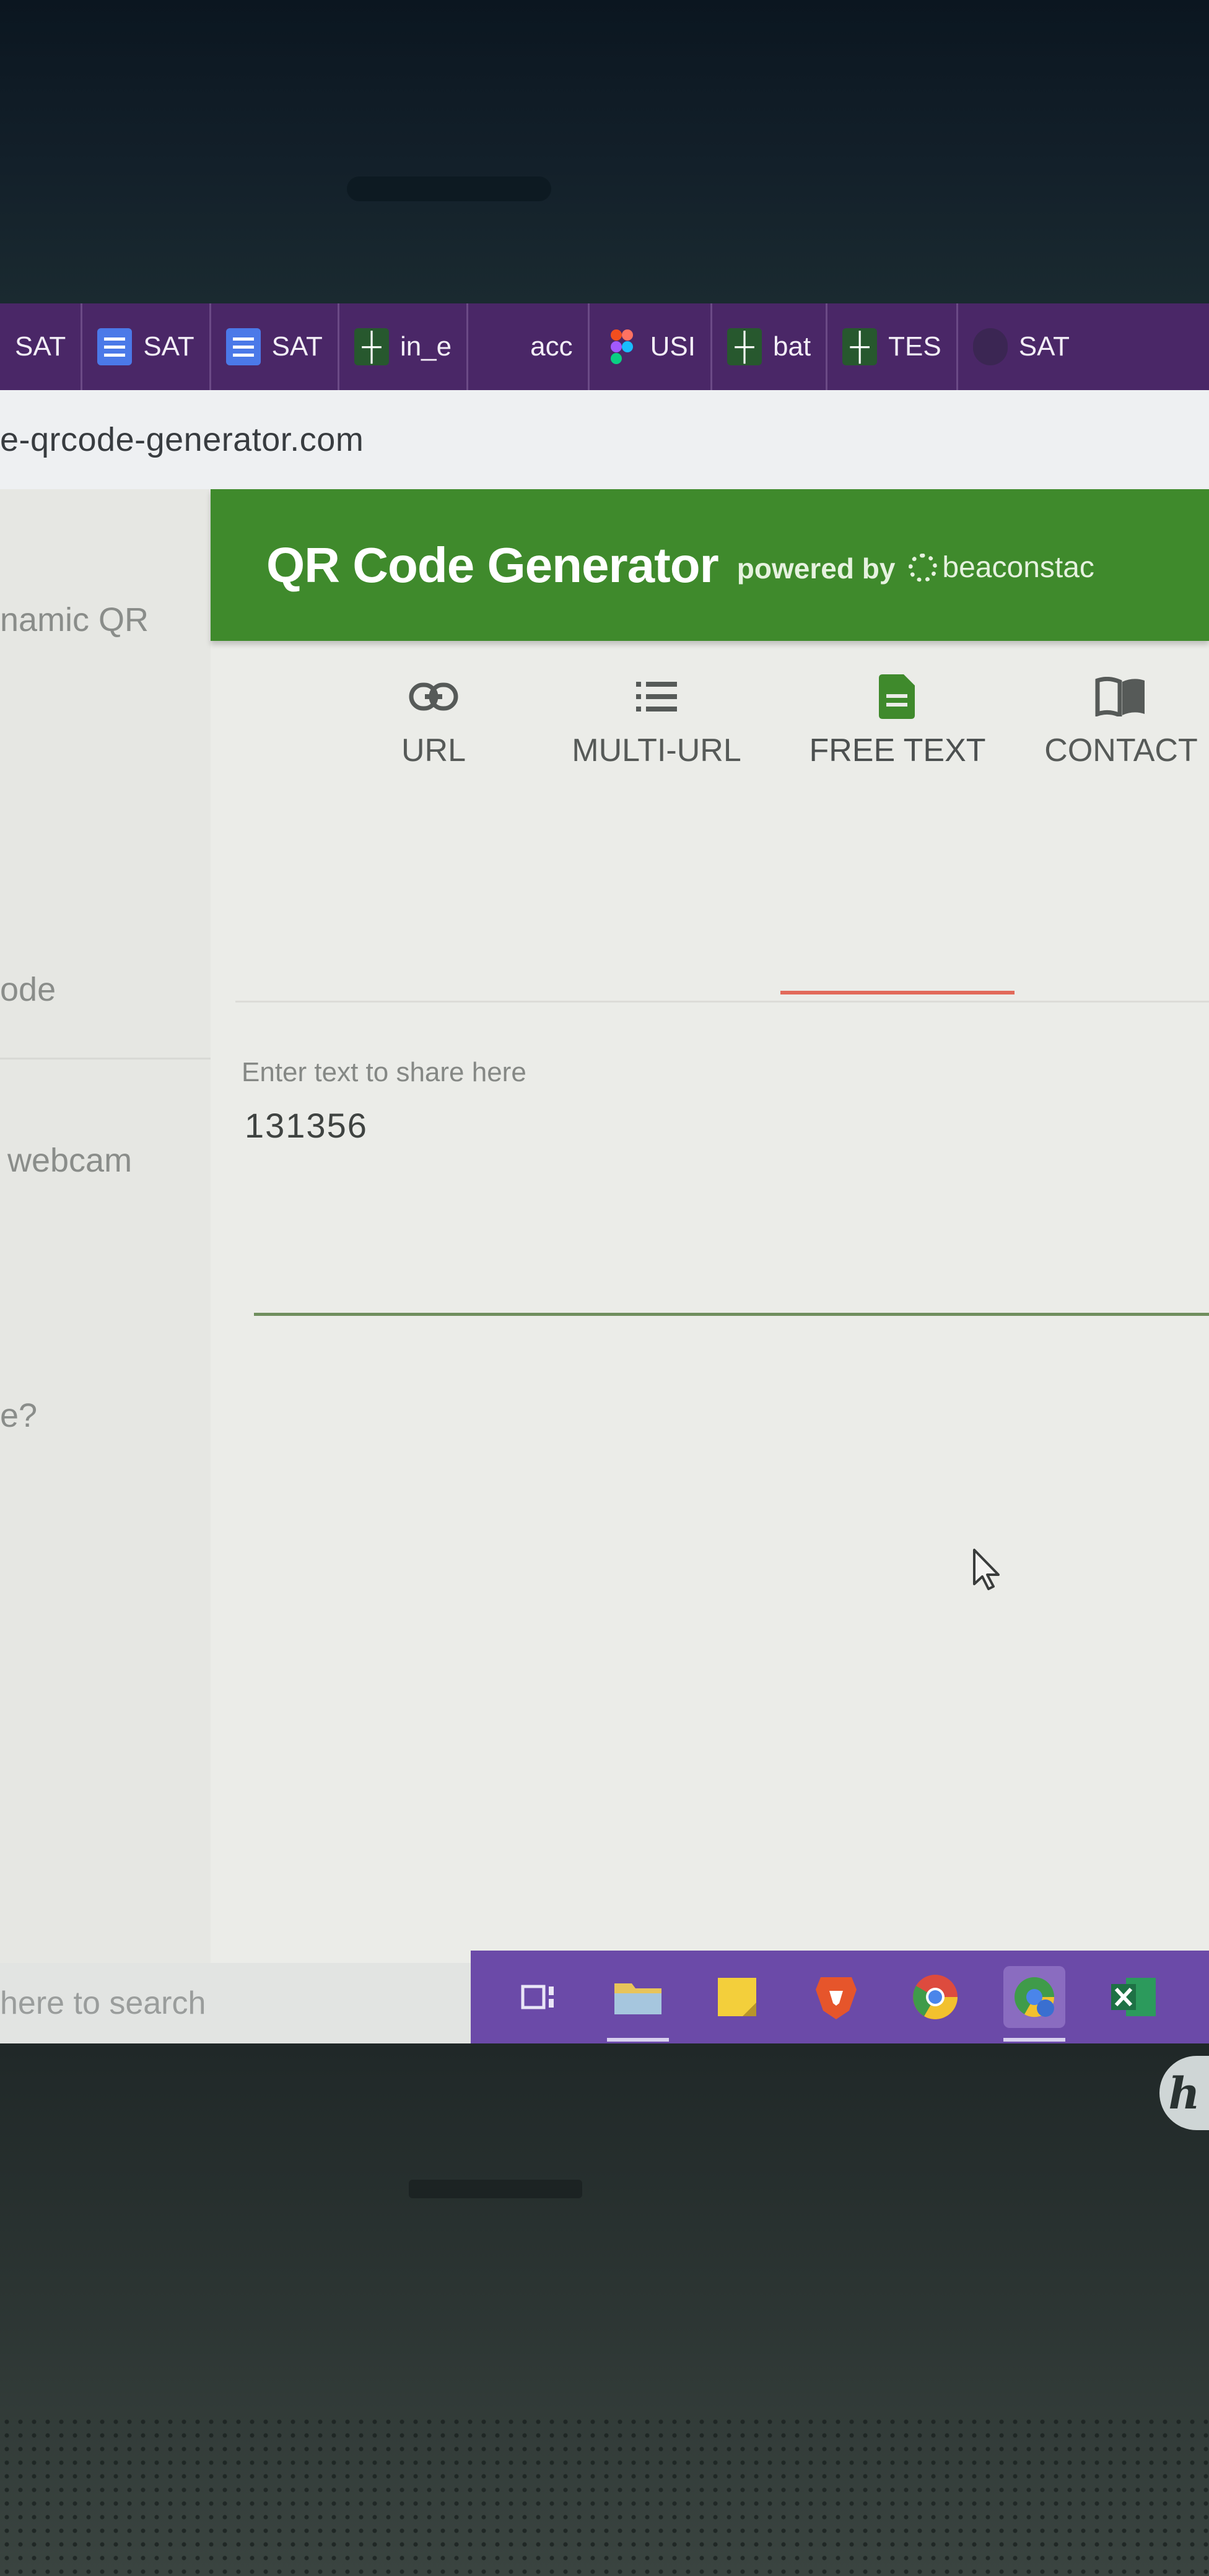  What do you see at coordinates (433, 697) in the screenshot?
I see `link-icon` at bounding box center [433, 697].